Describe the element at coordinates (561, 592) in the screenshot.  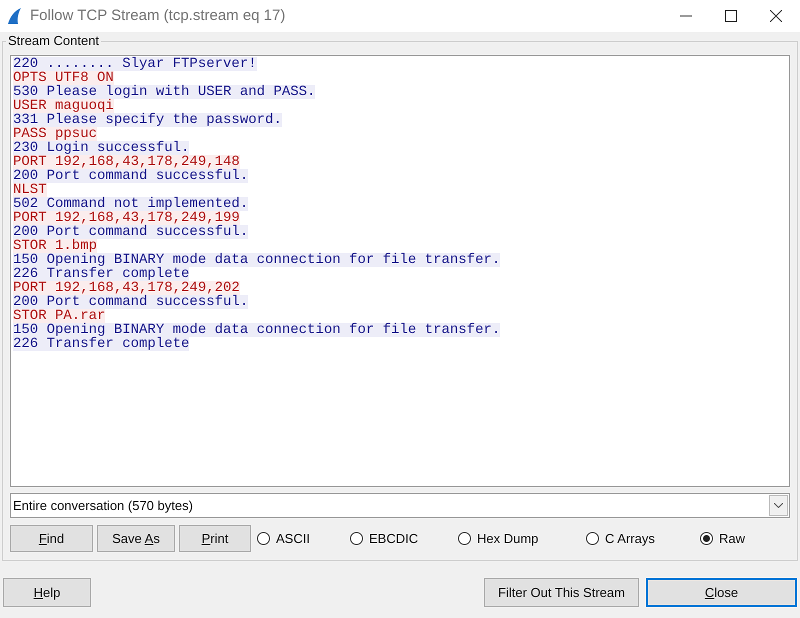
I see `dialog-button: Filter Out This Stream` at that location.